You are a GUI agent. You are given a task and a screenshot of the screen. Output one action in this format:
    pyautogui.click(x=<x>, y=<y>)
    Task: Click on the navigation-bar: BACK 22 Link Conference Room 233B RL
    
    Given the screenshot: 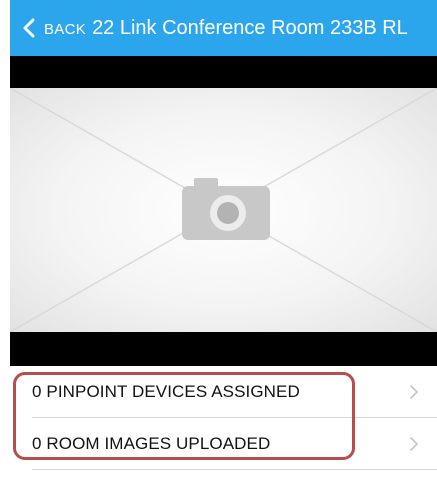 What is the action you would take?
    pyautogui.click(x=223, y=28)
    